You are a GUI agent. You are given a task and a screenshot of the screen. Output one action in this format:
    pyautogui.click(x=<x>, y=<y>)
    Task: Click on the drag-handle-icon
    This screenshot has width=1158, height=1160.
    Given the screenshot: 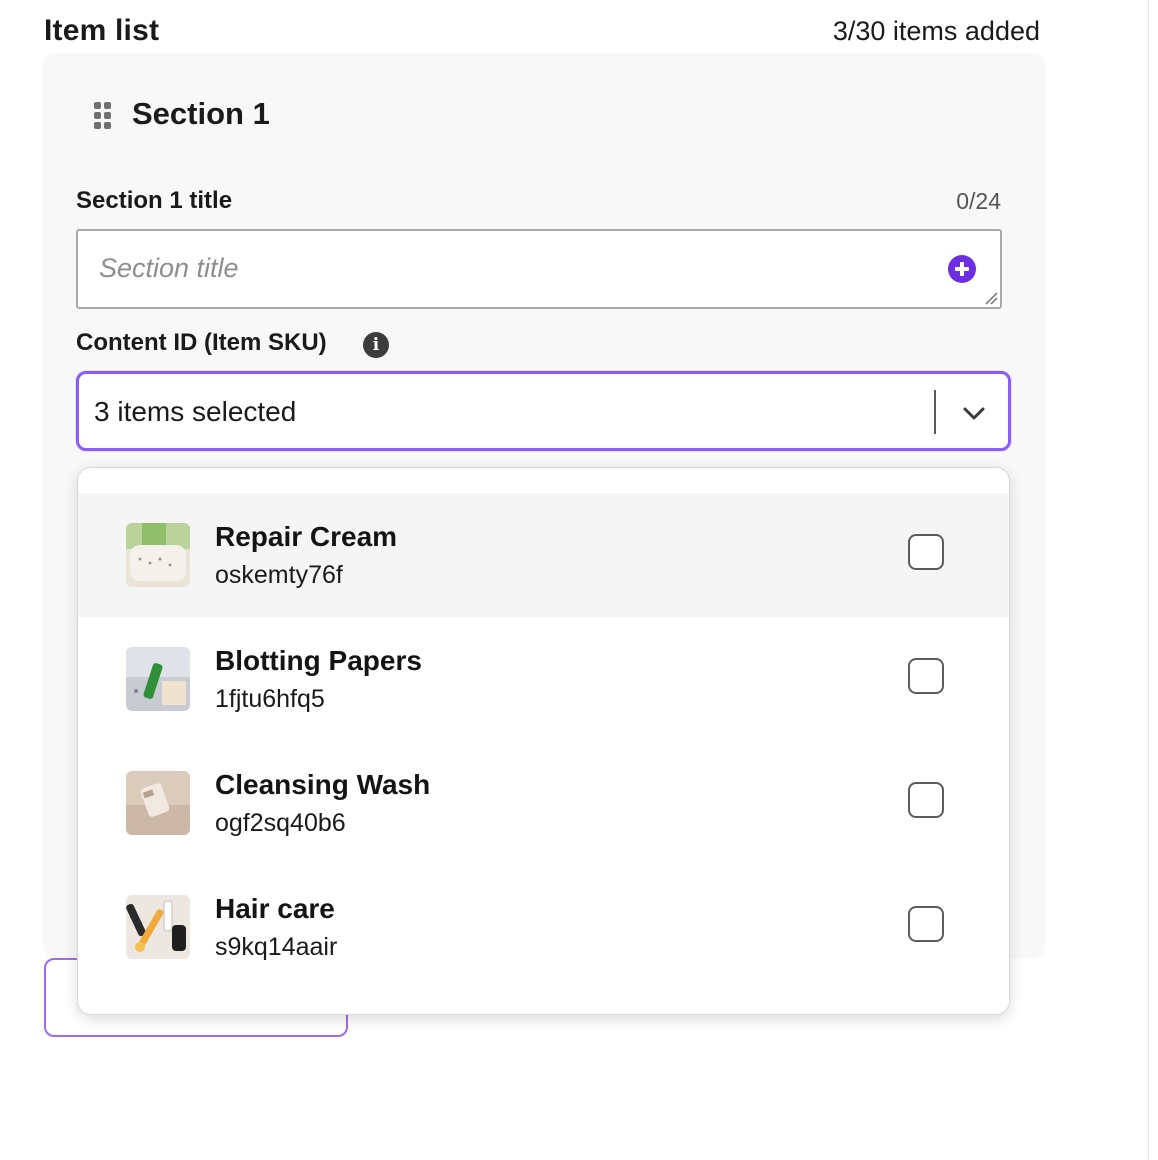 What is the action you would take?
    pyautogui.click(x=103, y=115)
    